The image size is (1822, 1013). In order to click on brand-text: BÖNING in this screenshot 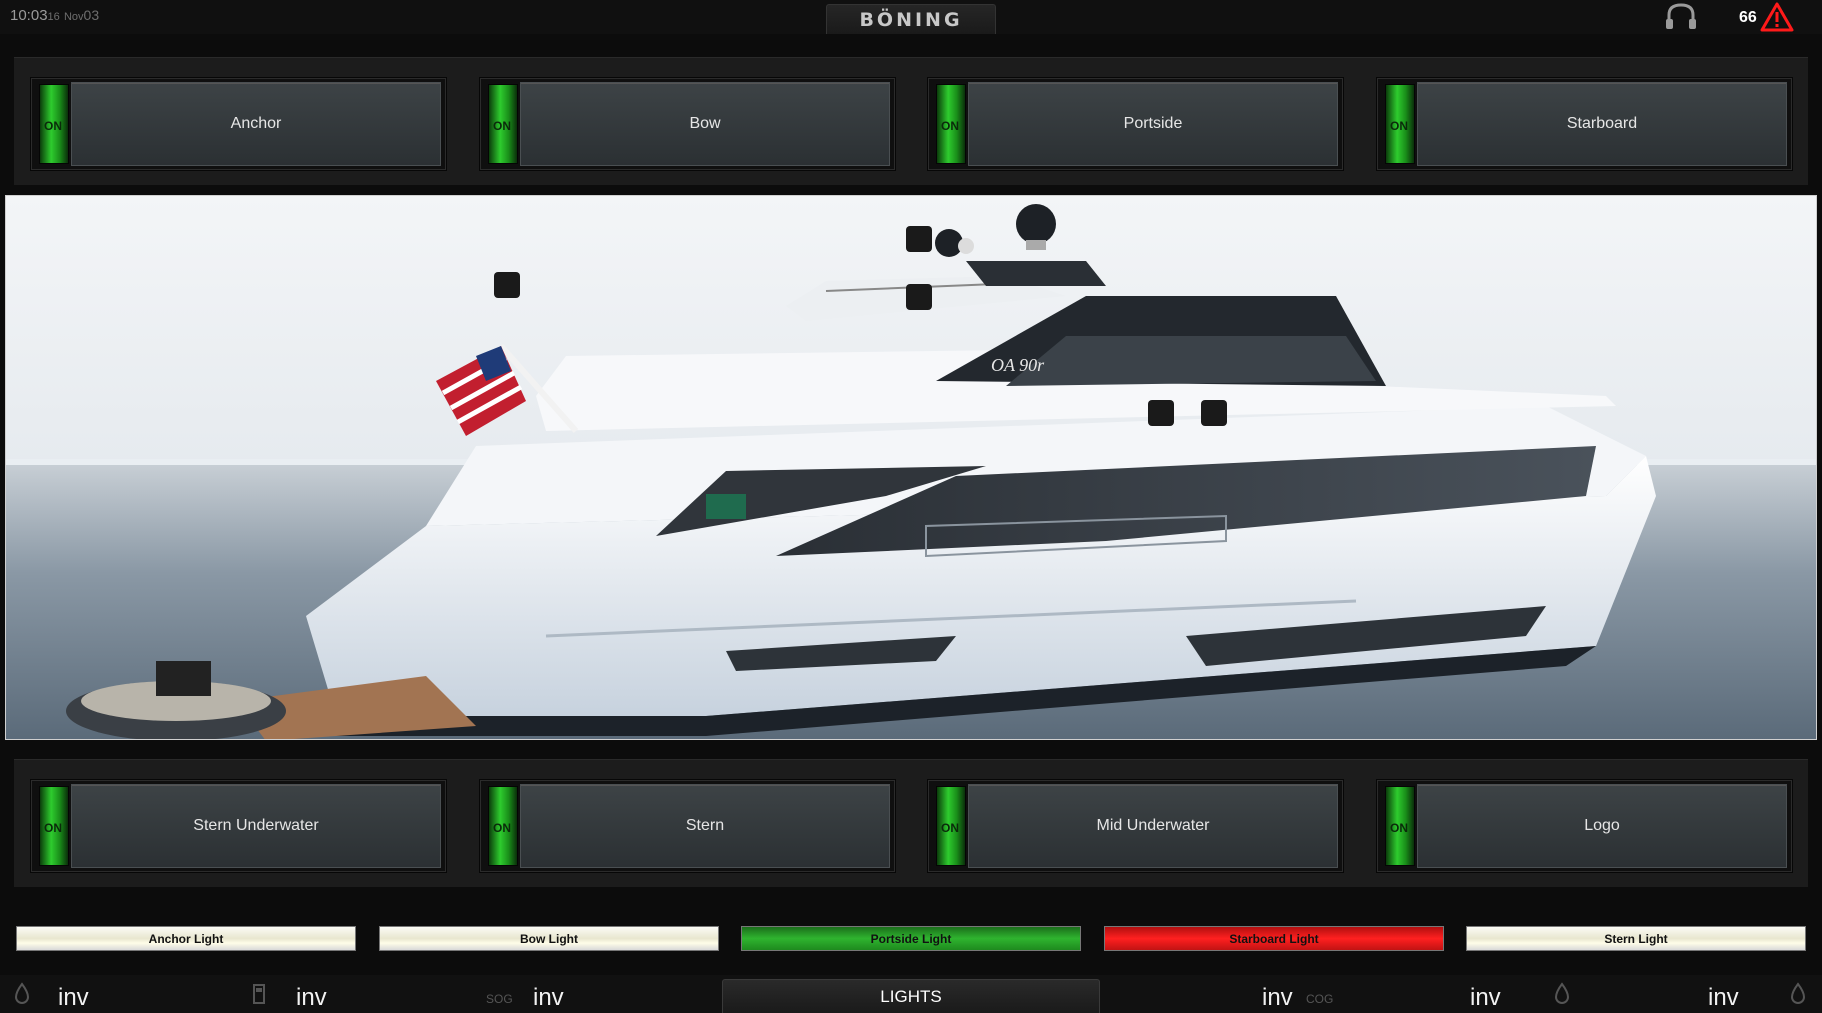, I will do `click(911, 20)`.